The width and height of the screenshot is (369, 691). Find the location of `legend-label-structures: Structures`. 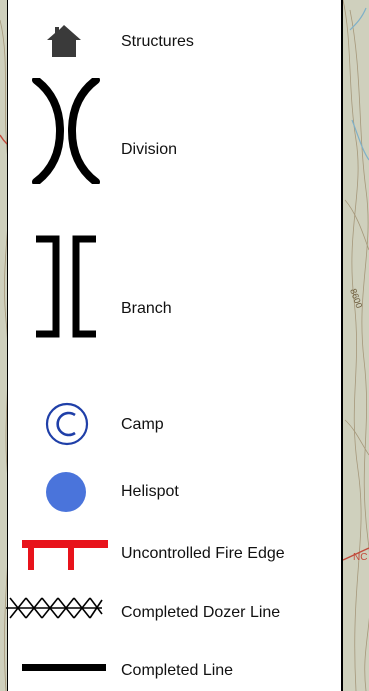

legend-label-structures: Structures is located at coordinates (157, 41).